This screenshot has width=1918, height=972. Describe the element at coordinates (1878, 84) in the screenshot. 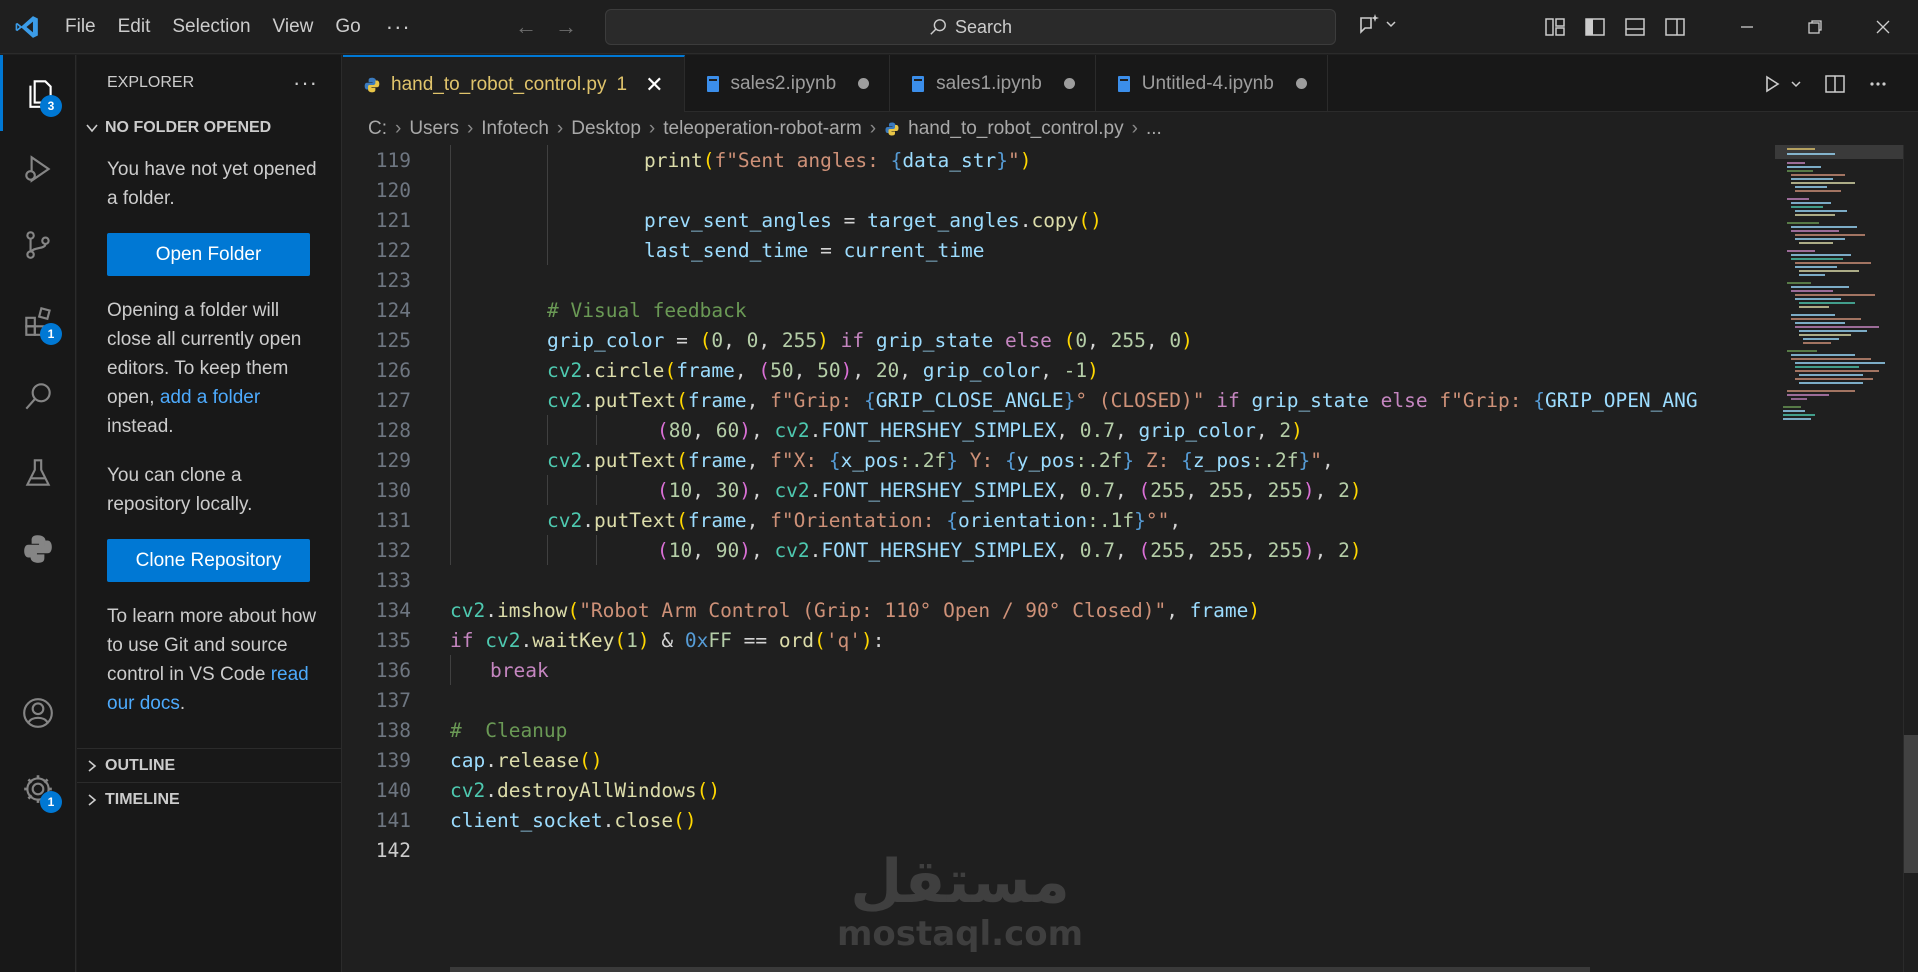

I see `more-actions-icon` at that location.